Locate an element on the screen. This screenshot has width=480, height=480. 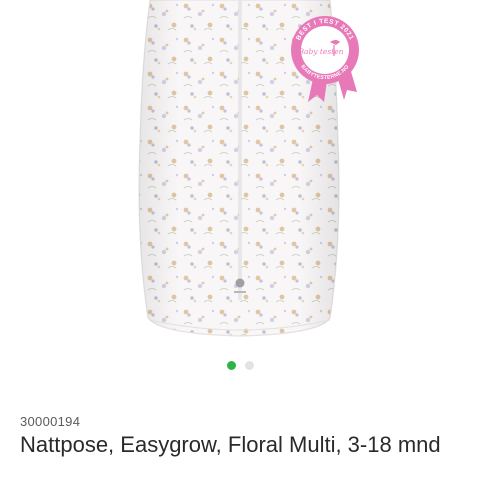
gallery-pagination is located at coordinates (240, 367).